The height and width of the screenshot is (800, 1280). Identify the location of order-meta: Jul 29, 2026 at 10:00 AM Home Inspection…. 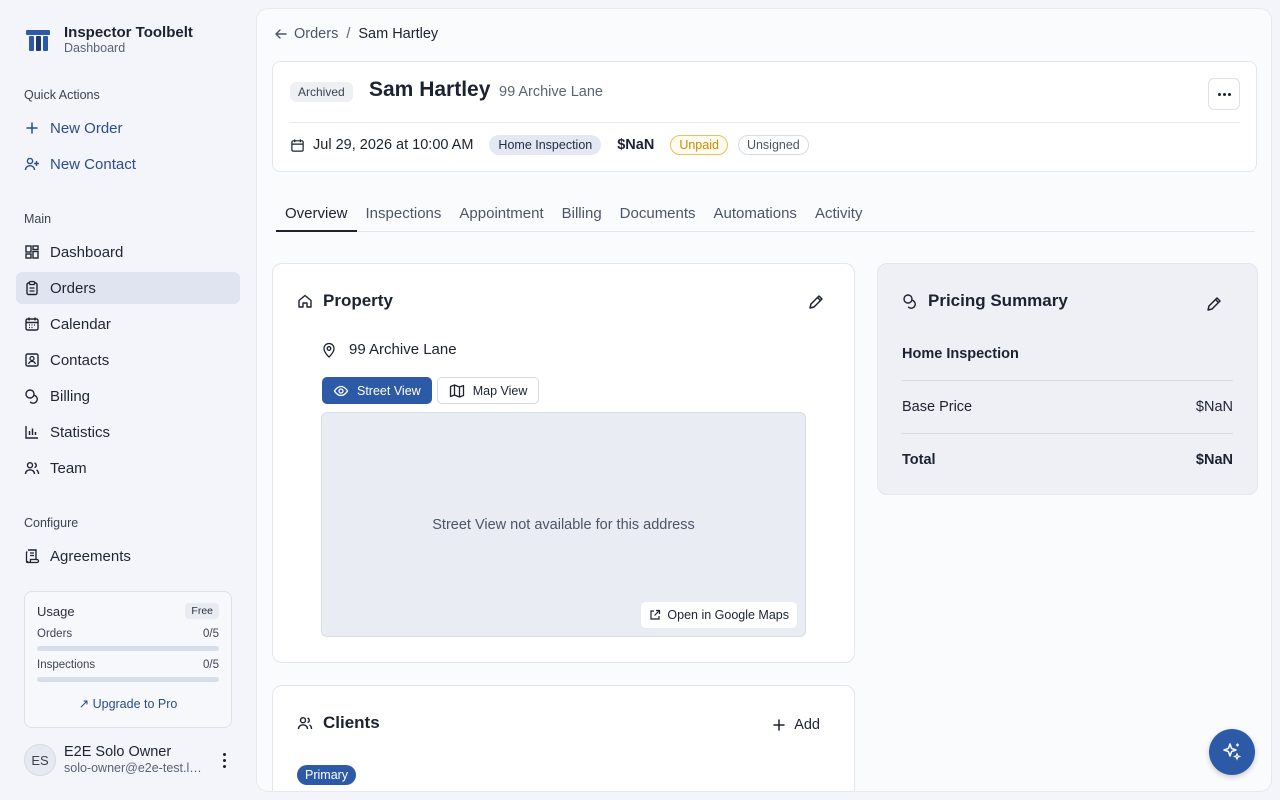
(549, 145).